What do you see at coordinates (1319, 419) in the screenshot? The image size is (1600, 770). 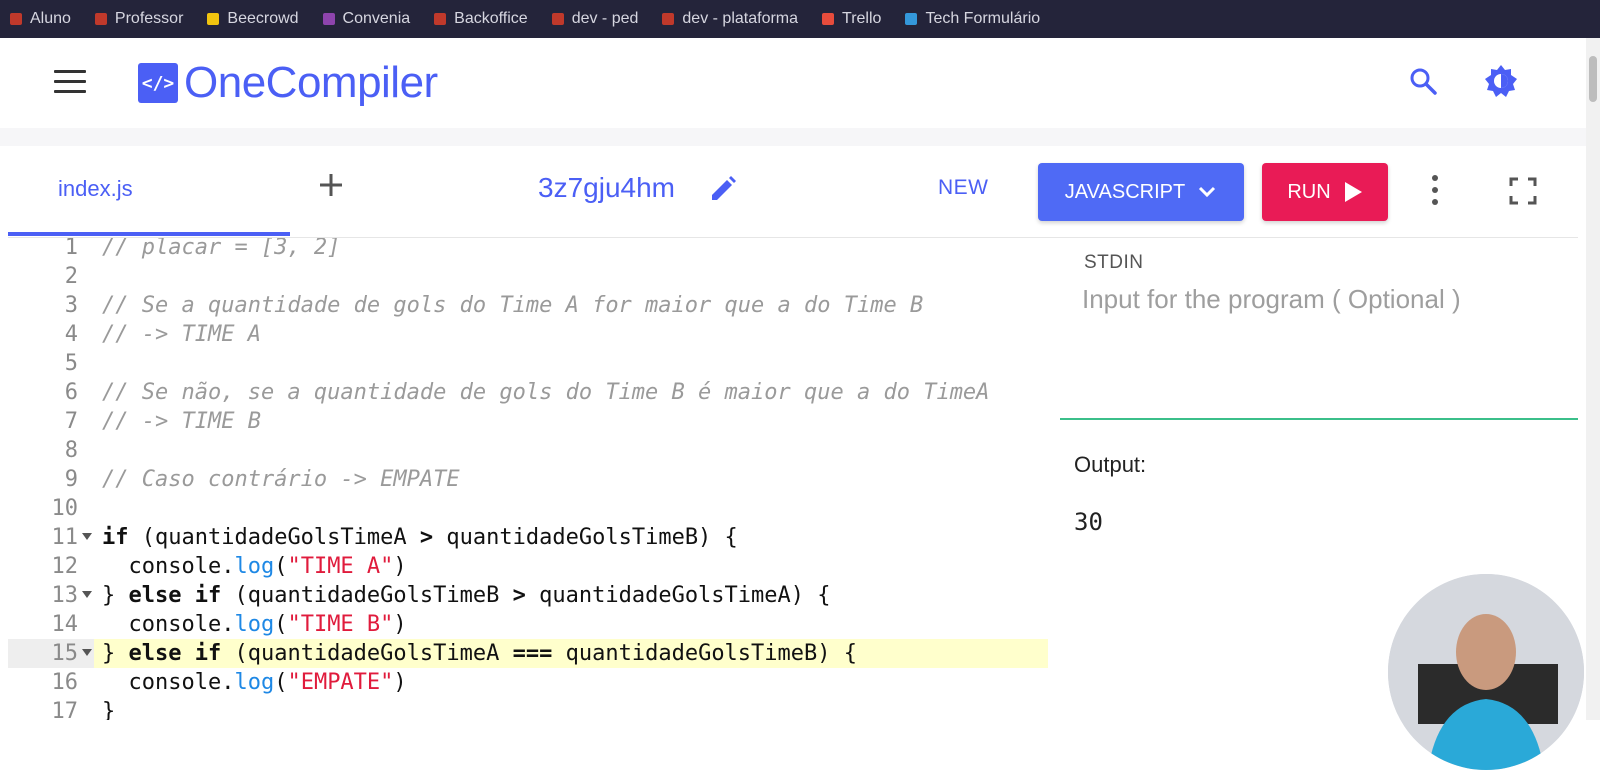 I see `stdin-divider` at bounding box center [1319, 419].